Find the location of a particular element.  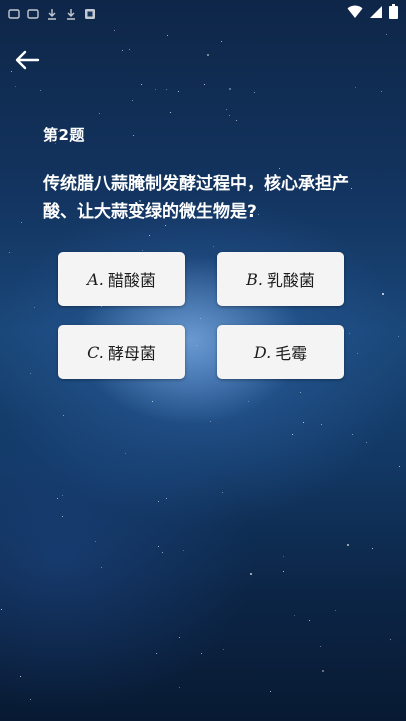

option-a-button: A. 醋酸菌 is located at coordinates (121, 279).